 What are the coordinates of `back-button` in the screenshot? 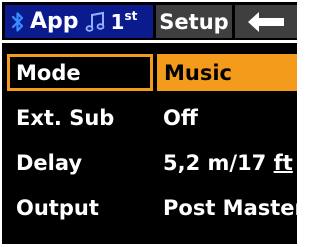 It's located at (266, 21).